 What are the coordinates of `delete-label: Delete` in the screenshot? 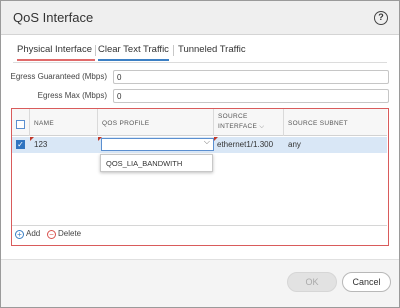 It's located at (70, 233).